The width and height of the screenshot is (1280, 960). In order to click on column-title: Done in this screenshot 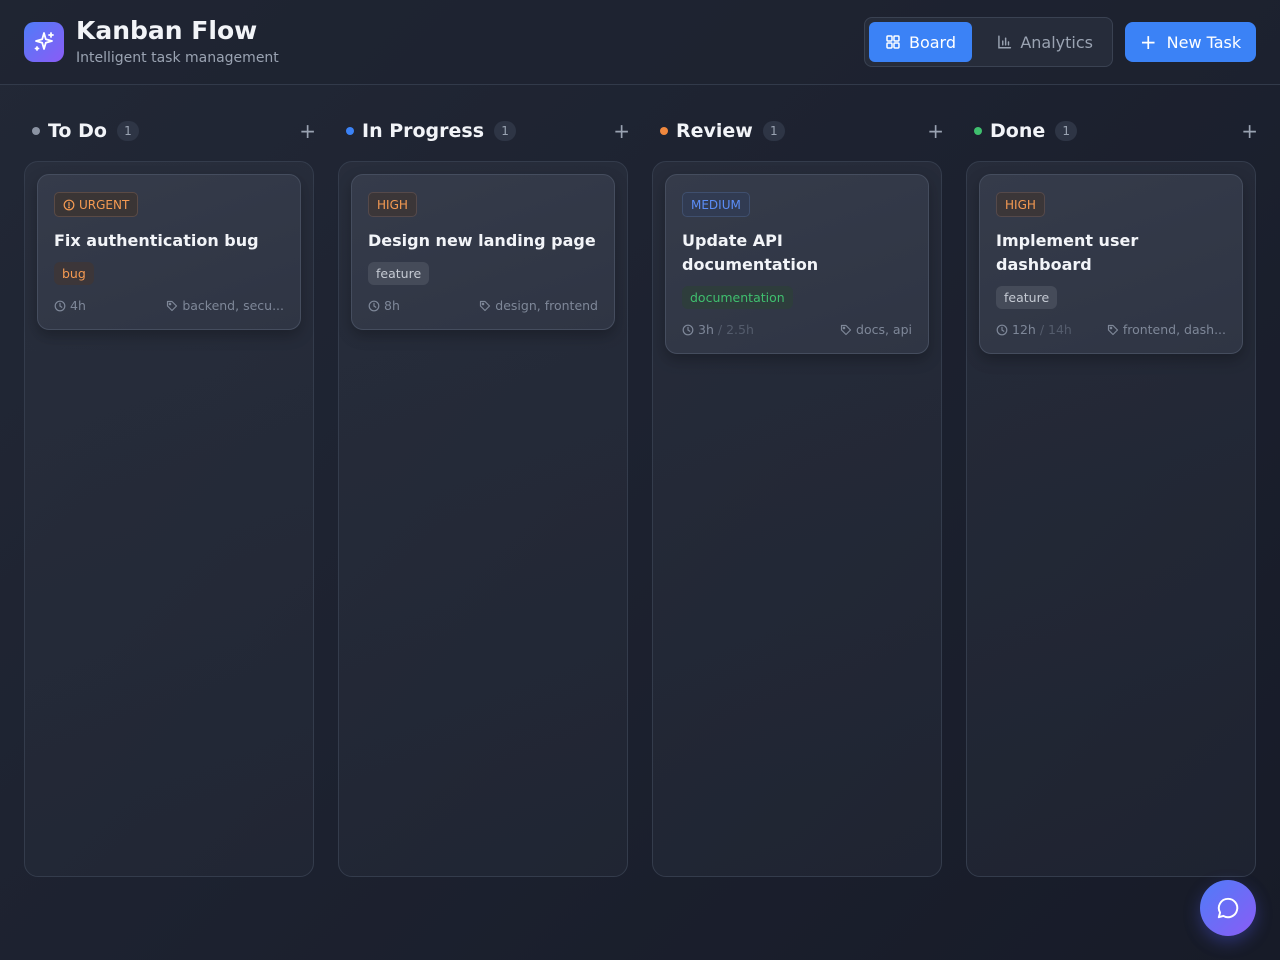, I will do `click(1018, 131)`.